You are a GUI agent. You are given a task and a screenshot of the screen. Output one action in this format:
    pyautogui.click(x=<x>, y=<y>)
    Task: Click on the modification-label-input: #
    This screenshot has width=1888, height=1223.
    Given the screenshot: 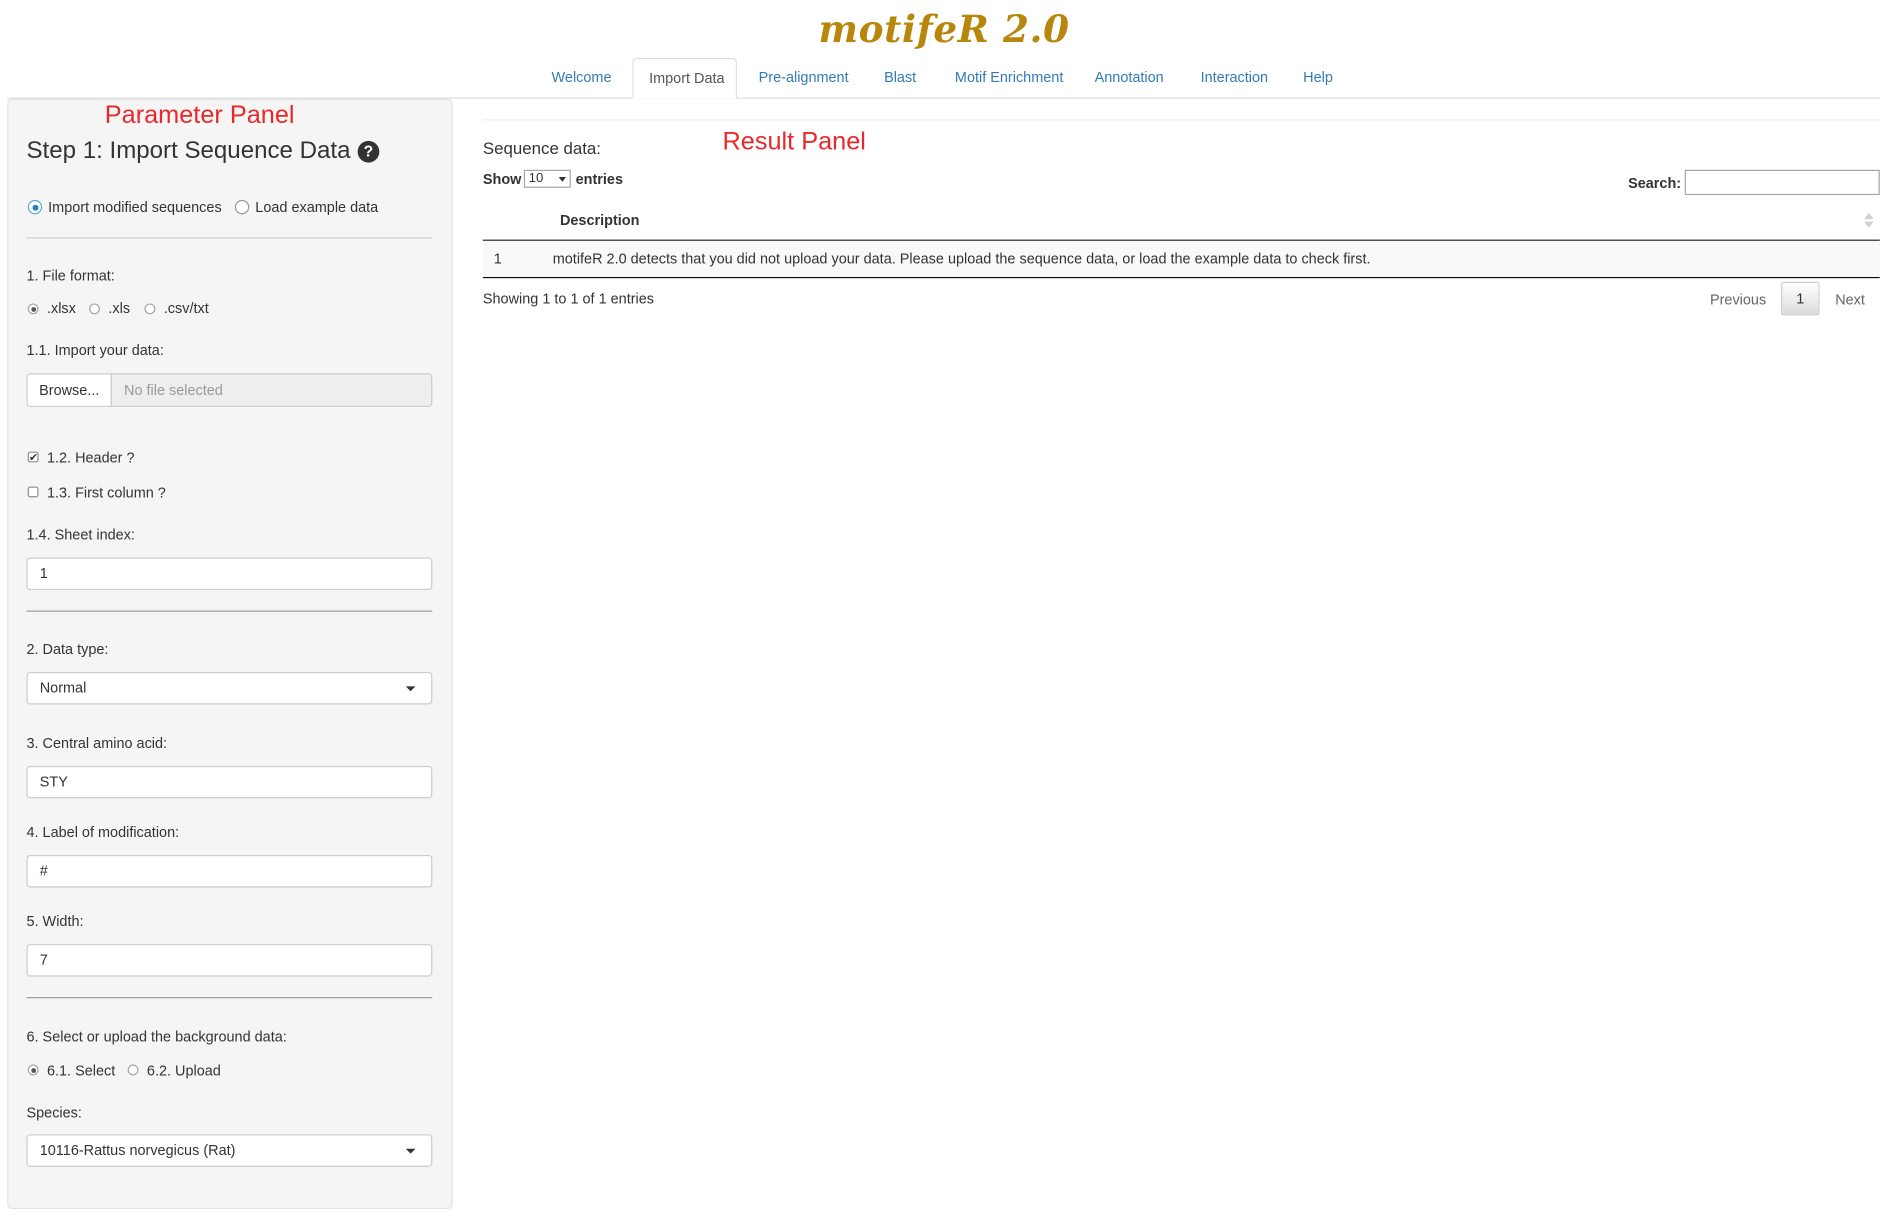 What is the action you would take?
    pyautogui.click(x=229, y=871)
    